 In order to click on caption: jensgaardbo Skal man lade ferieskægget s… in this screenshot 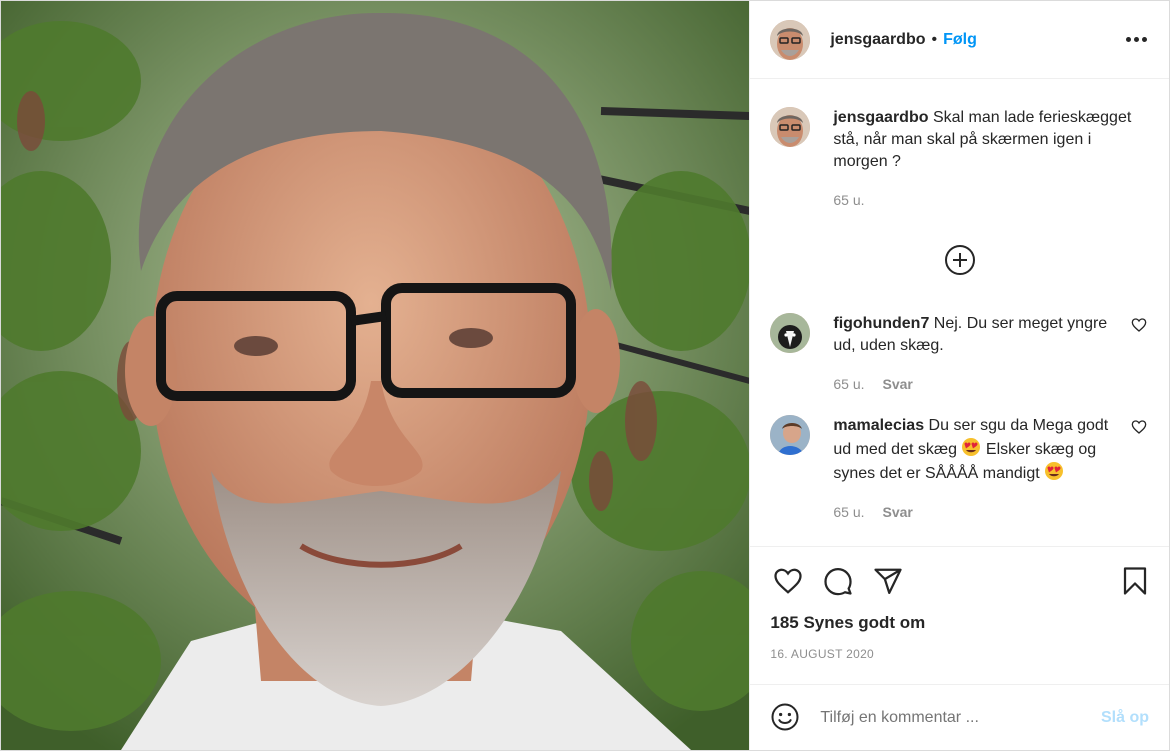, I will do `click(959, 159)`.